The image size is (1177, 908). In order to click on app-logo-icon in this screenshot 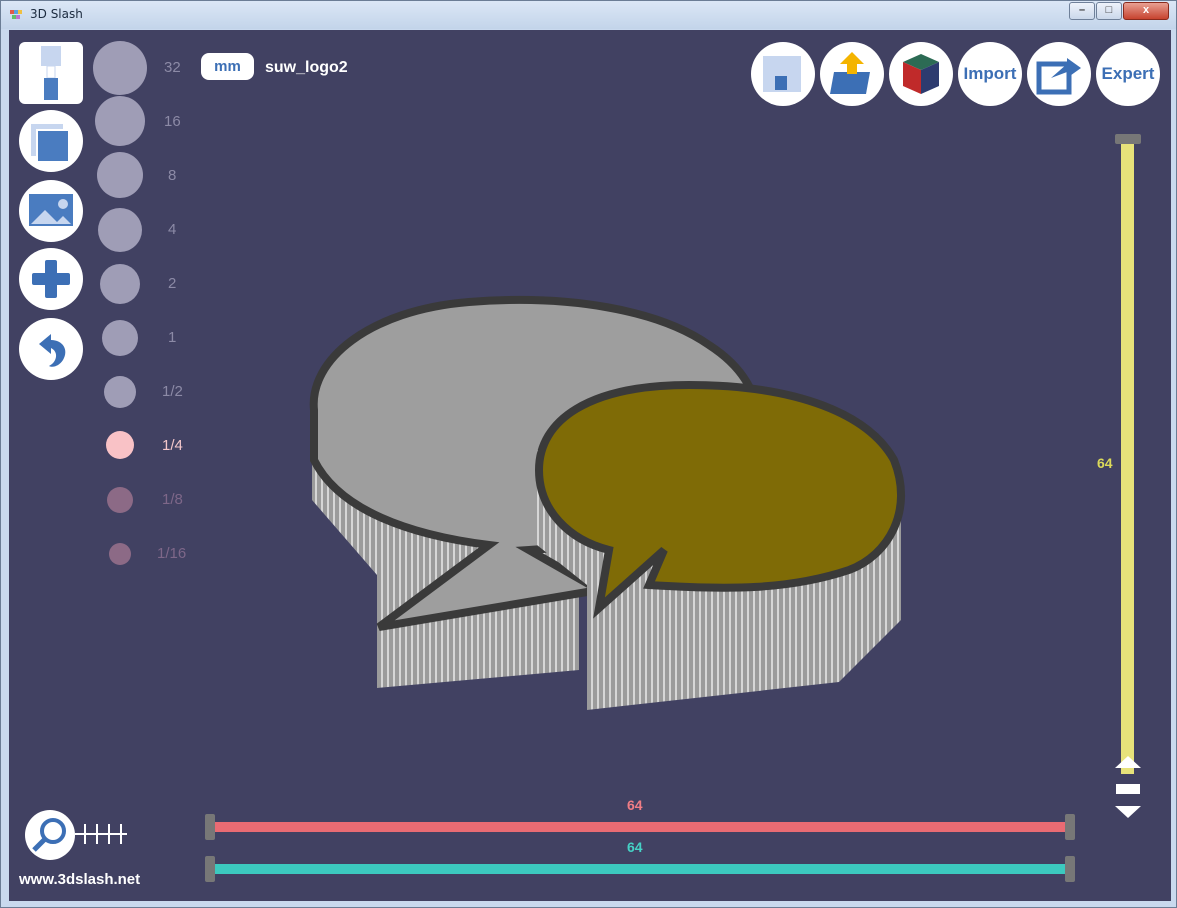, I will do `click(16, 15)`.